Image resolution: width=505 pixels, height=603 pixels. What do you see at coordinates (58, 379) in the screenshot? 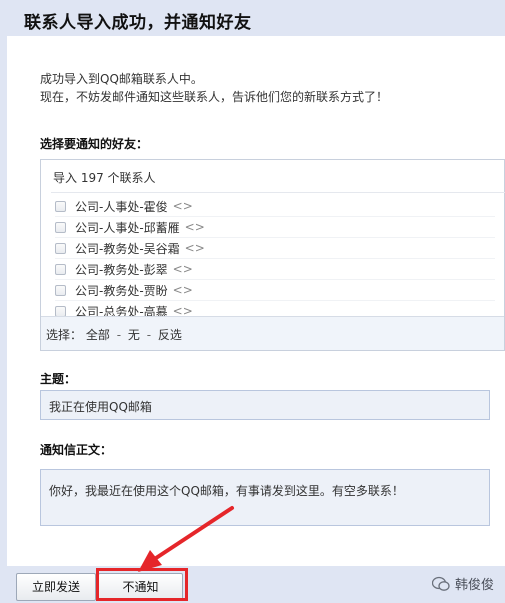
I see `subject-label: 主题：` at bounding box center [58, 379].